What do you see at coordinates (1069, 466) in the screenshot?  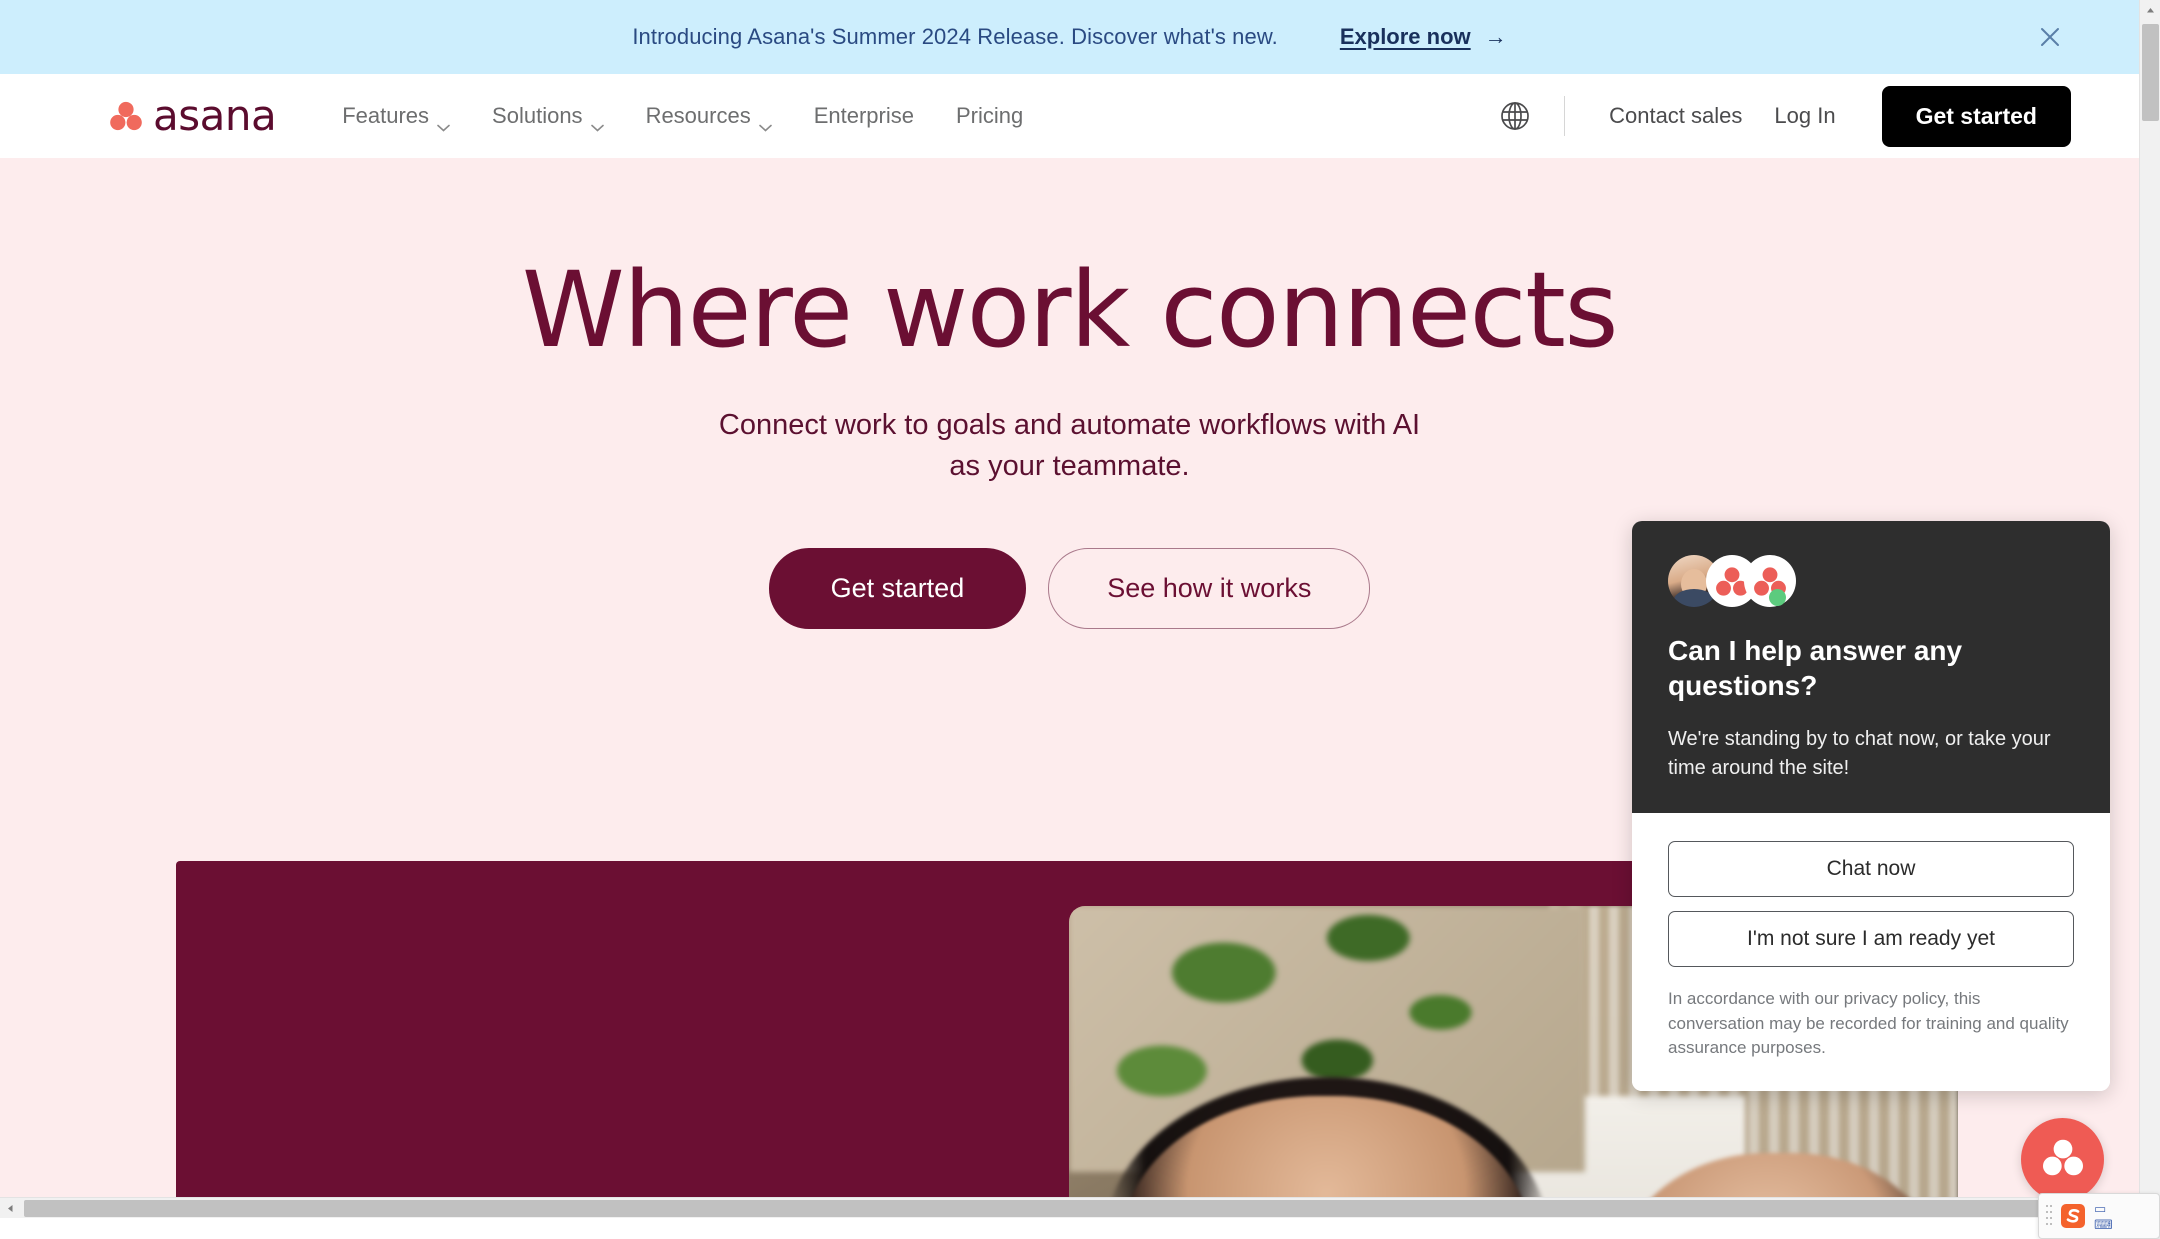 I see `hero-subtitle-line2: as your teammate.` at bounding box center [1069, 466].